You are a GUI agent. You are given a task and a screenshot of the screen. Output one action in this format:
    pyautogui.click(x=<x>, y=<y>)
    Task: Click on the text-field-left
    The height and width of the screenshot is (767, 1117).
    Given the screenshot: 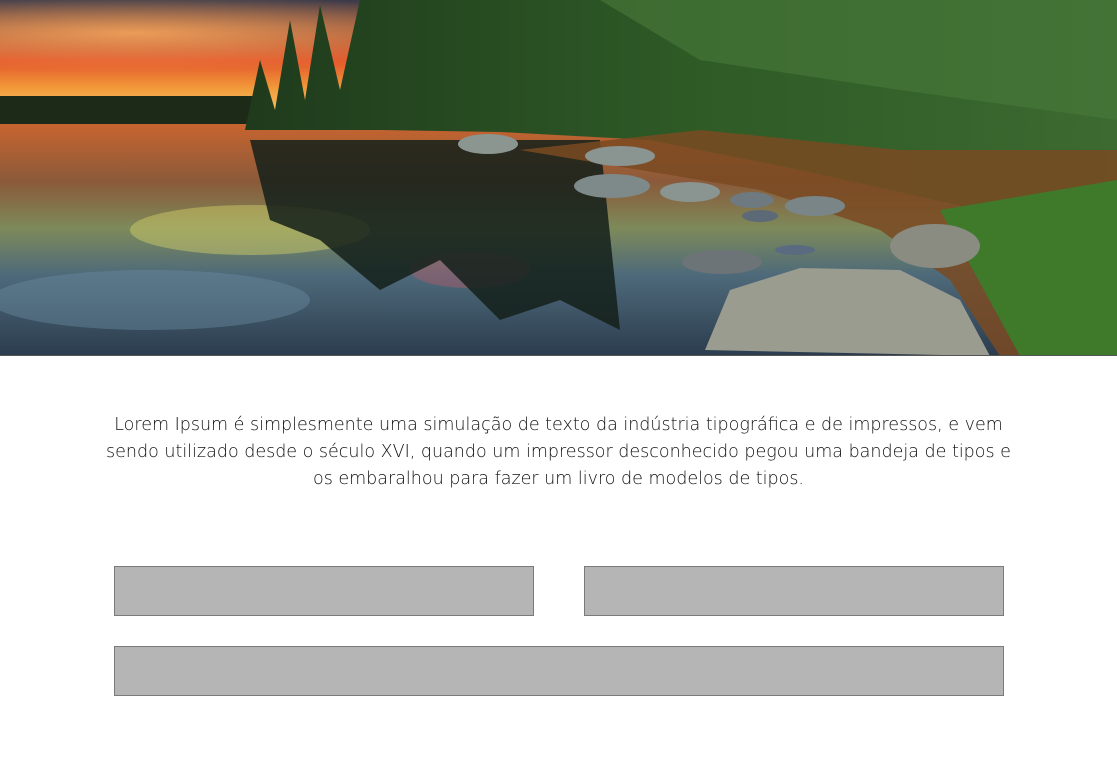 What is the action you would take?
    pyautogui.click(x=324, y=591)
    